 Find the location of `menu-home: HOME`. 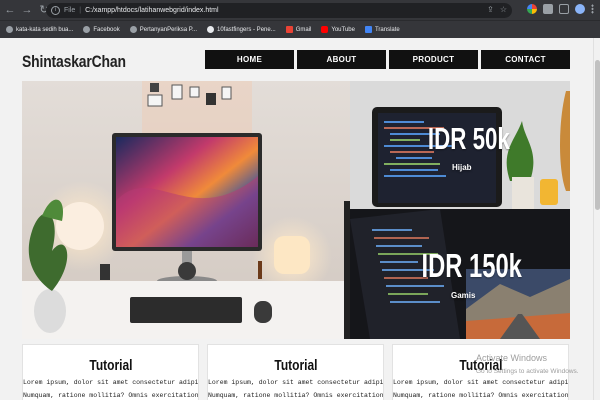

menu-home: HOME is located at coordinates (249, 59).